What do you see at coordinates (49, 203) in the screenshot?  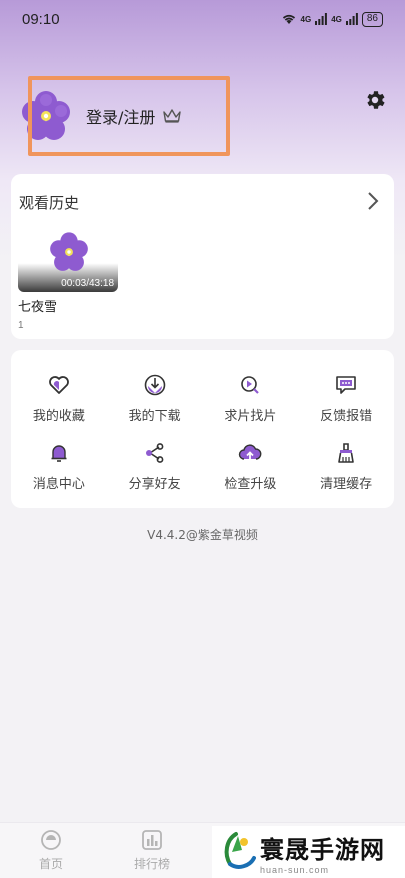 I see `history-title: 观看历史` at bounding box center [49, 203].